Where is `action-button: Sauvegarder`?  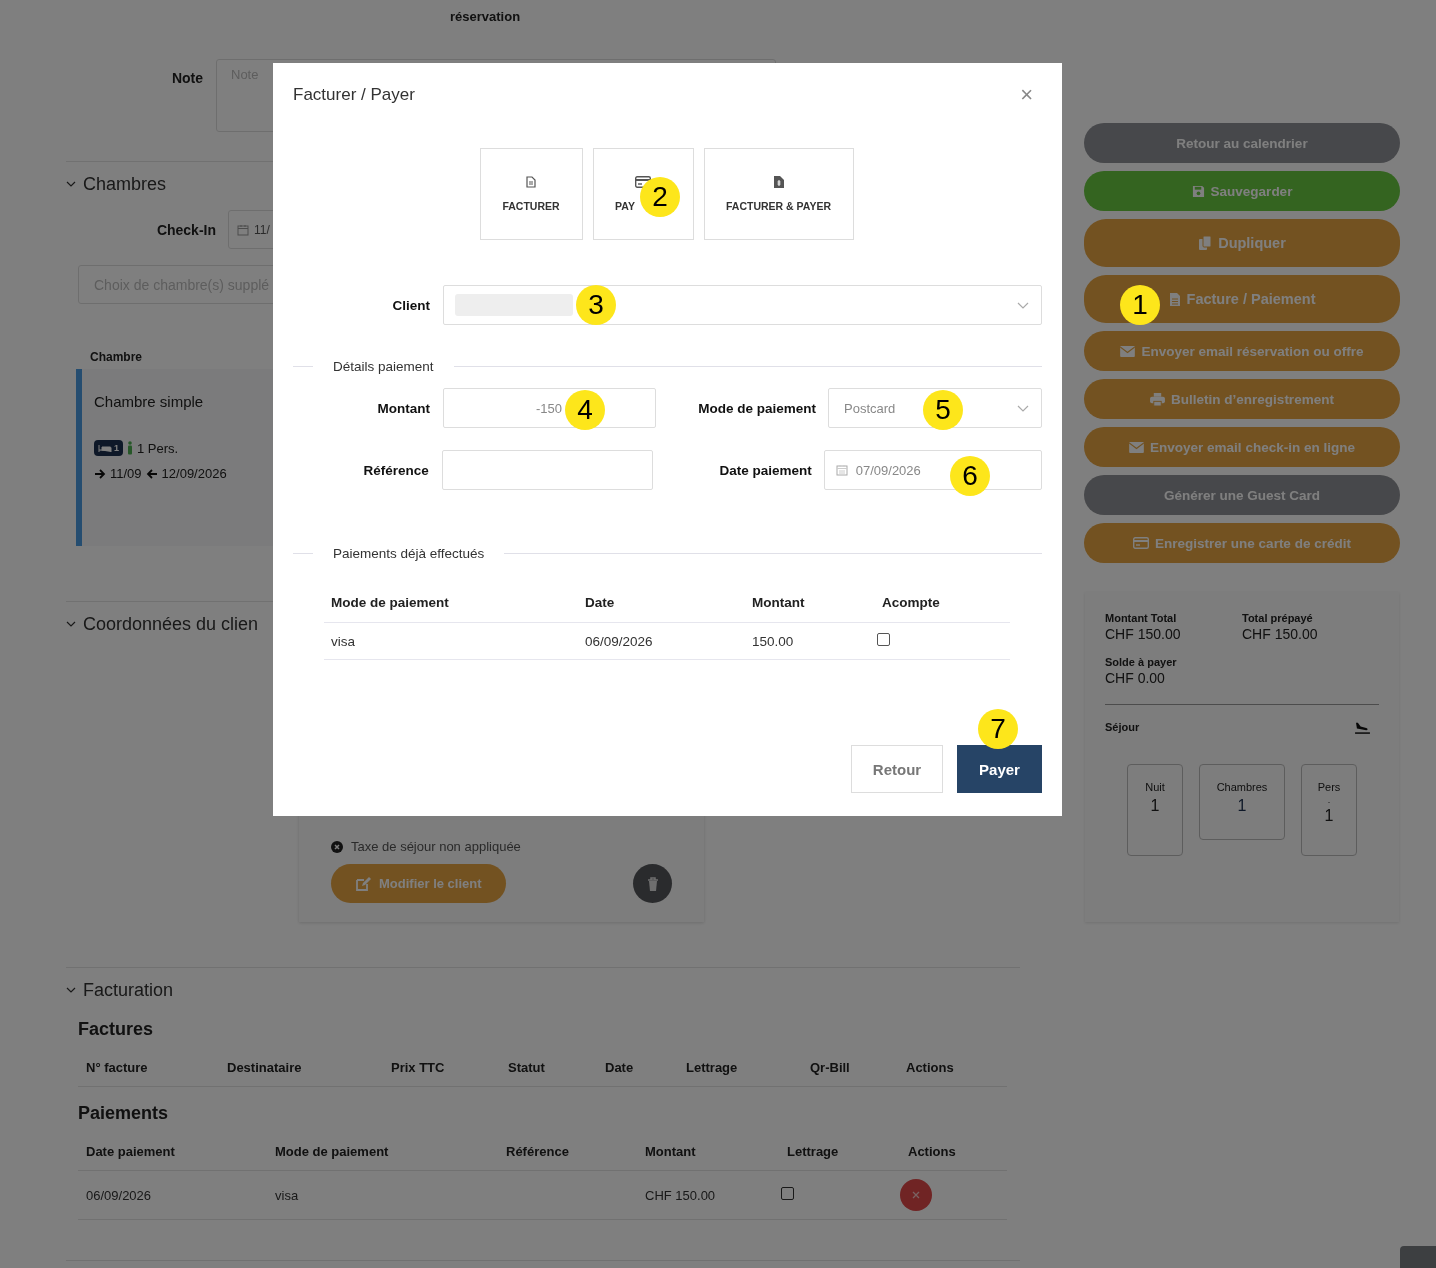 action-button: Sauvegarder is located at coordinates (1242, 191).